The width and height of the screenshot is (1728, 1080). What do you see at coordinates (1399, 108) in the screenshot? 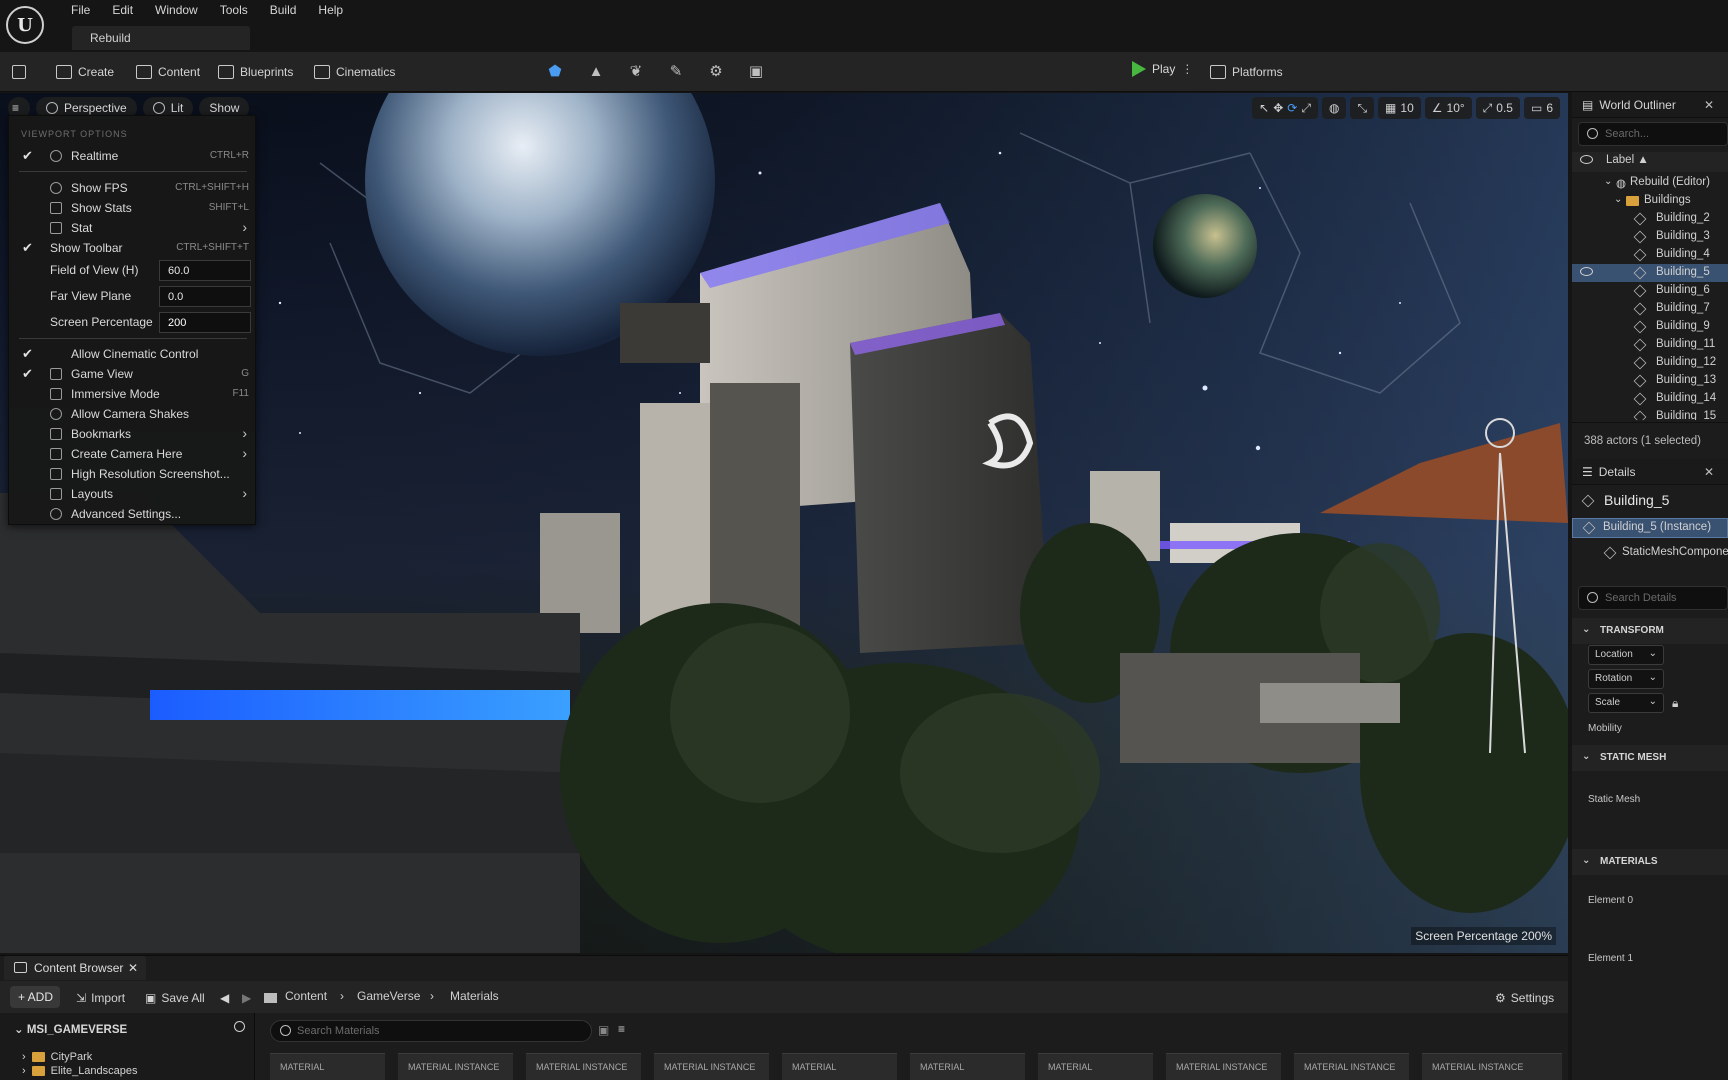
I see `grid-snap-button: ▦ 10` at bounding box center [1399, 108].